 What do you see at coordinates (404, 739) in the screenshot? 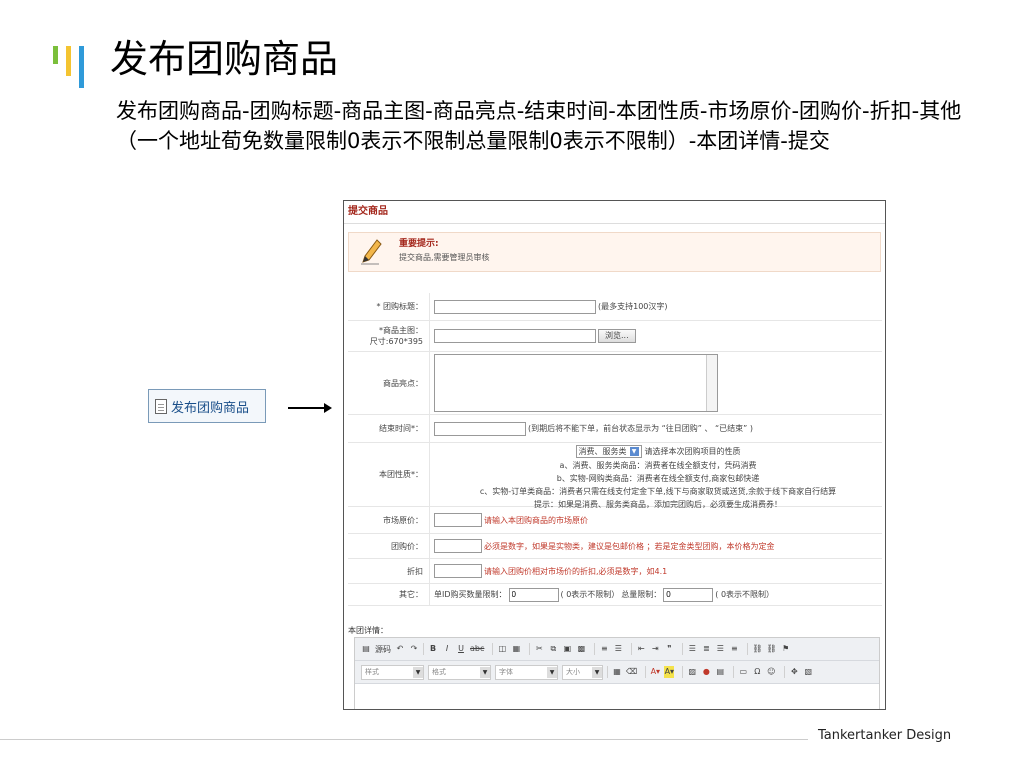
I see `footer-divider` at bounding box center [404, 739].